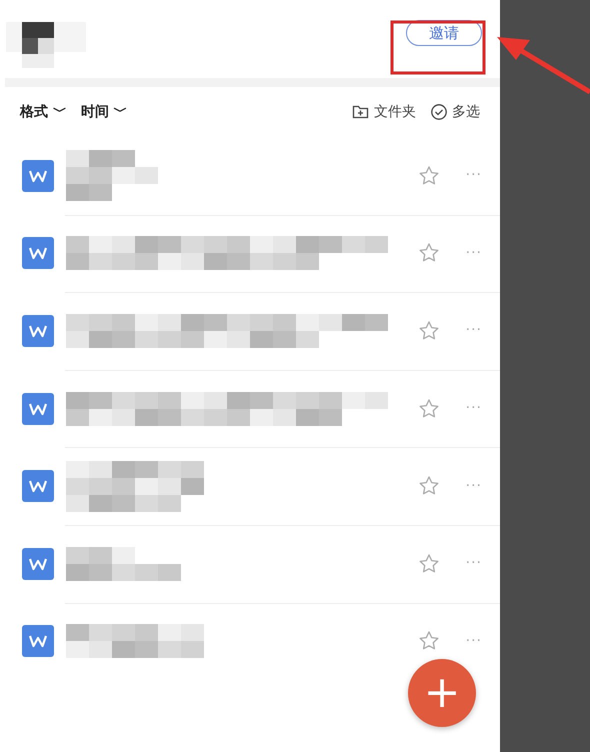  I want to click on filter-dropdown: 格式 ﹀, so click(43, 112).